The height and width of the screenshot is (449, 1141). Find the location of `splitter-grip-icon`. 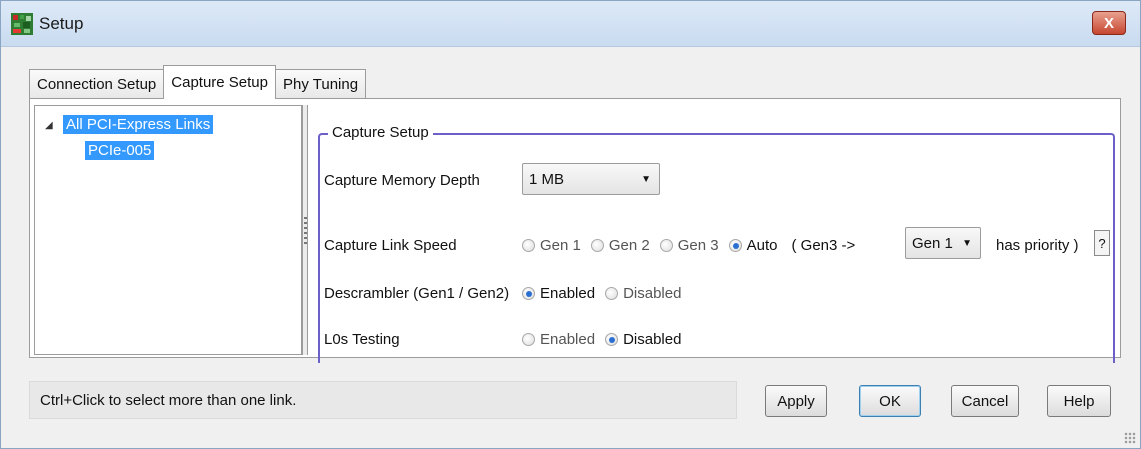

splitter-grip-icon is located at coordinates (305, 232).